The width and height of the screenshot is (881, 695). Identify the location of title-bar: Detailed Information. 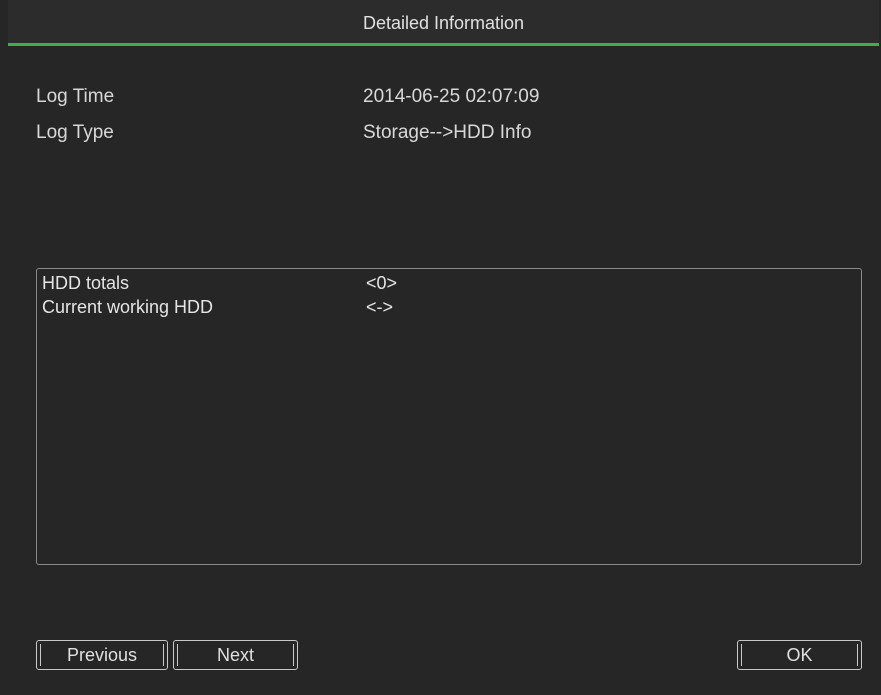
(443, 23).